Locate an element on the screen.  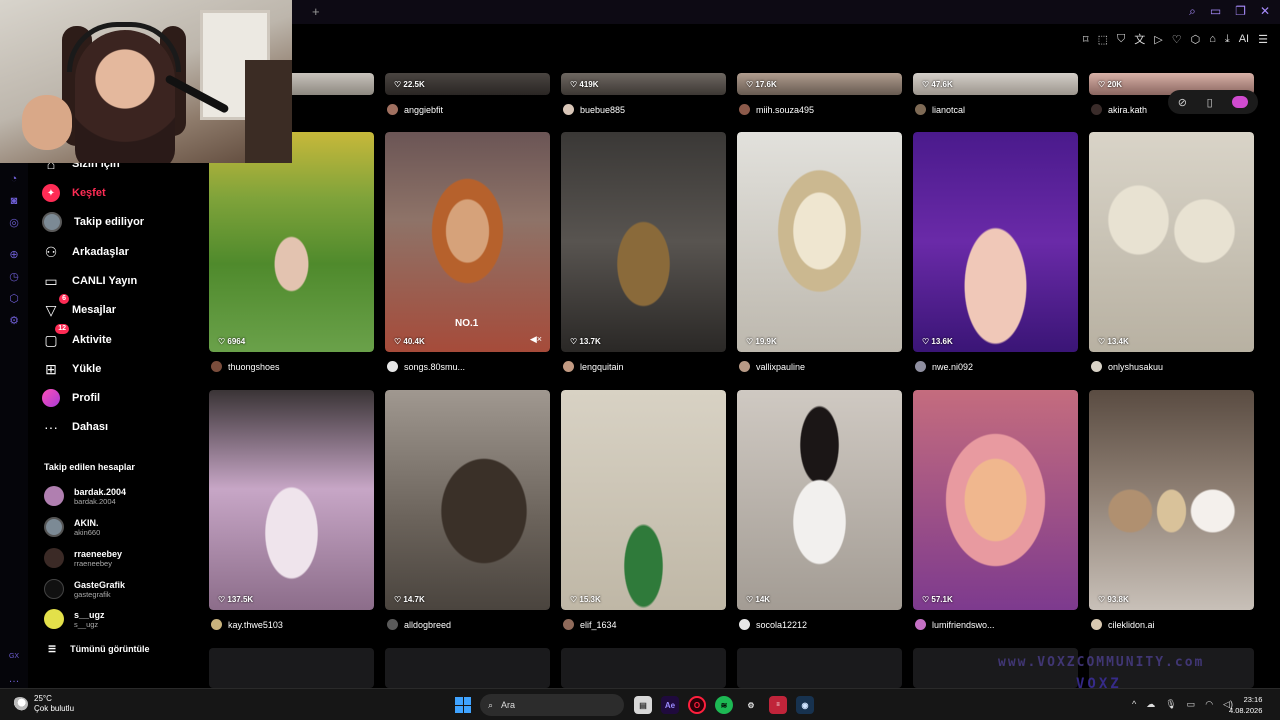
history-icon: ◷ is located at coordinates (14, 277).